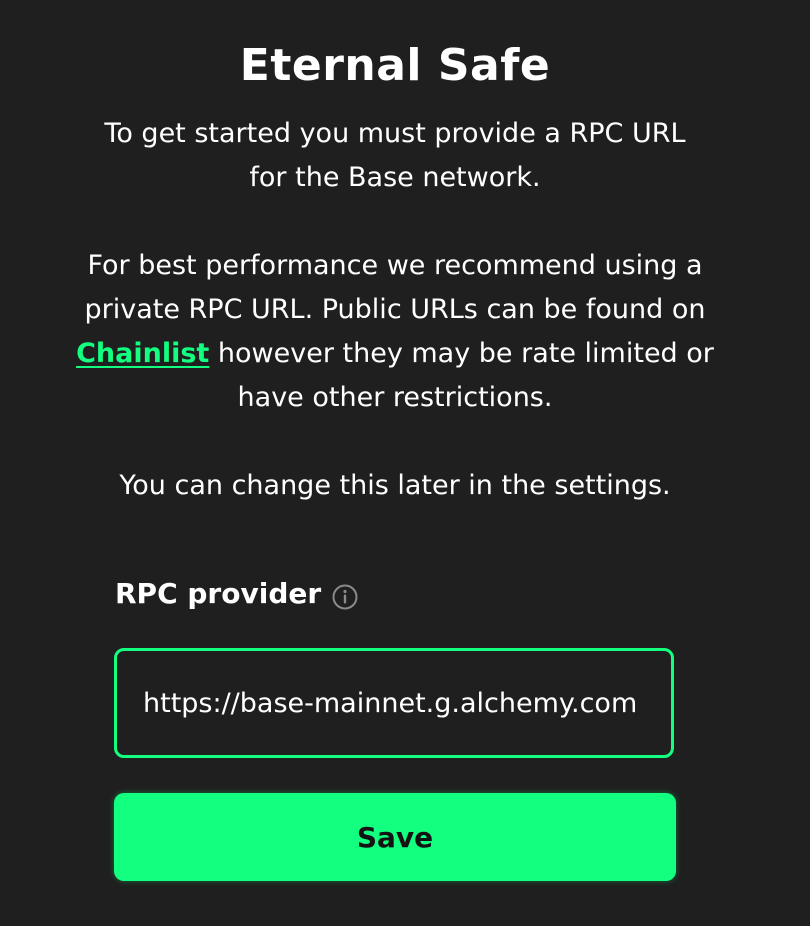 The image size is (810, 926). I want to click on info-circle-icon, so click(345, 596).